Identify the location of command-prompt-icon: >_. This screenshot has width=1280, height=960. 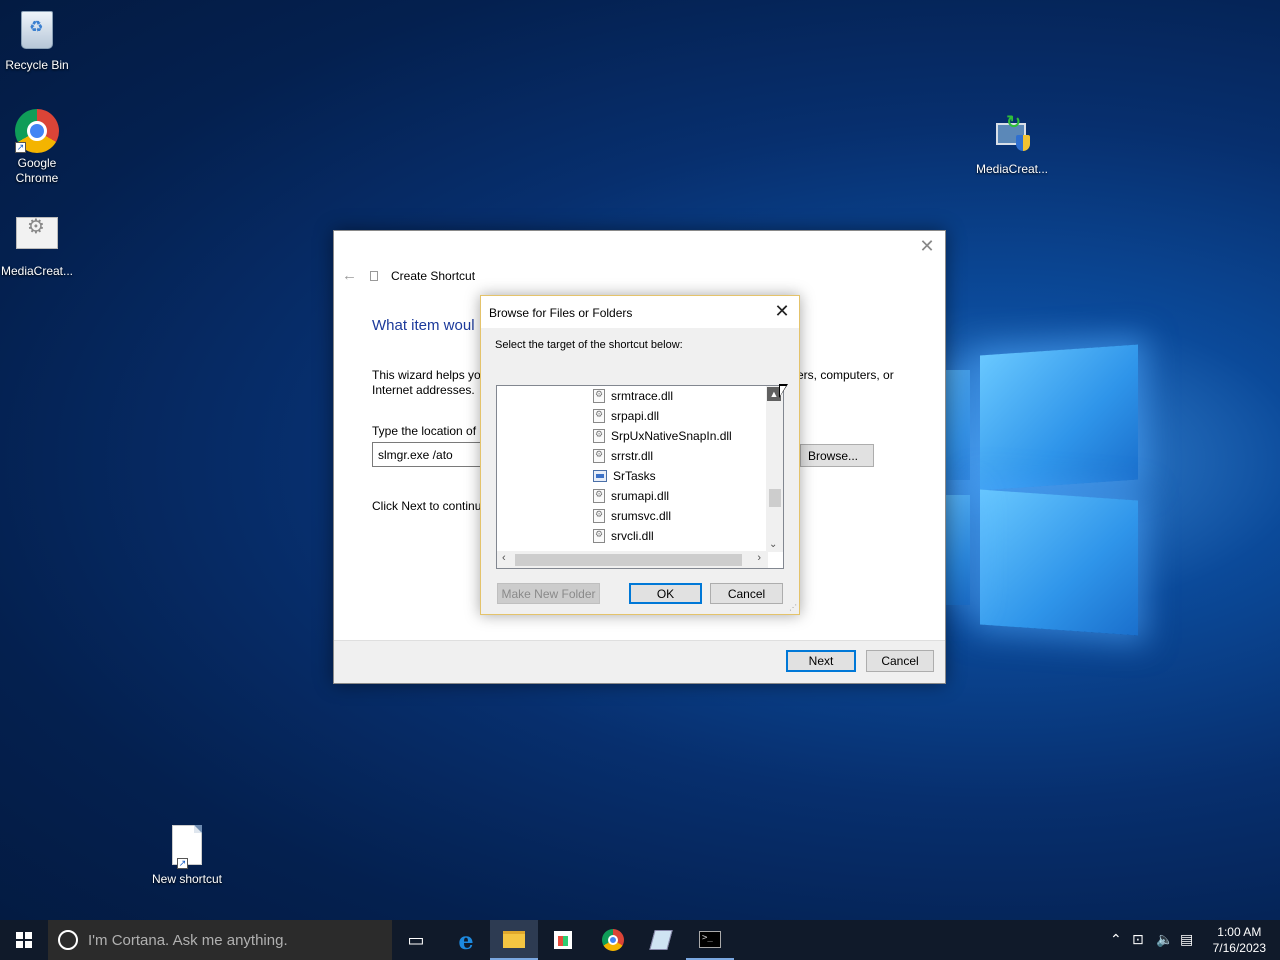
(710, 939).